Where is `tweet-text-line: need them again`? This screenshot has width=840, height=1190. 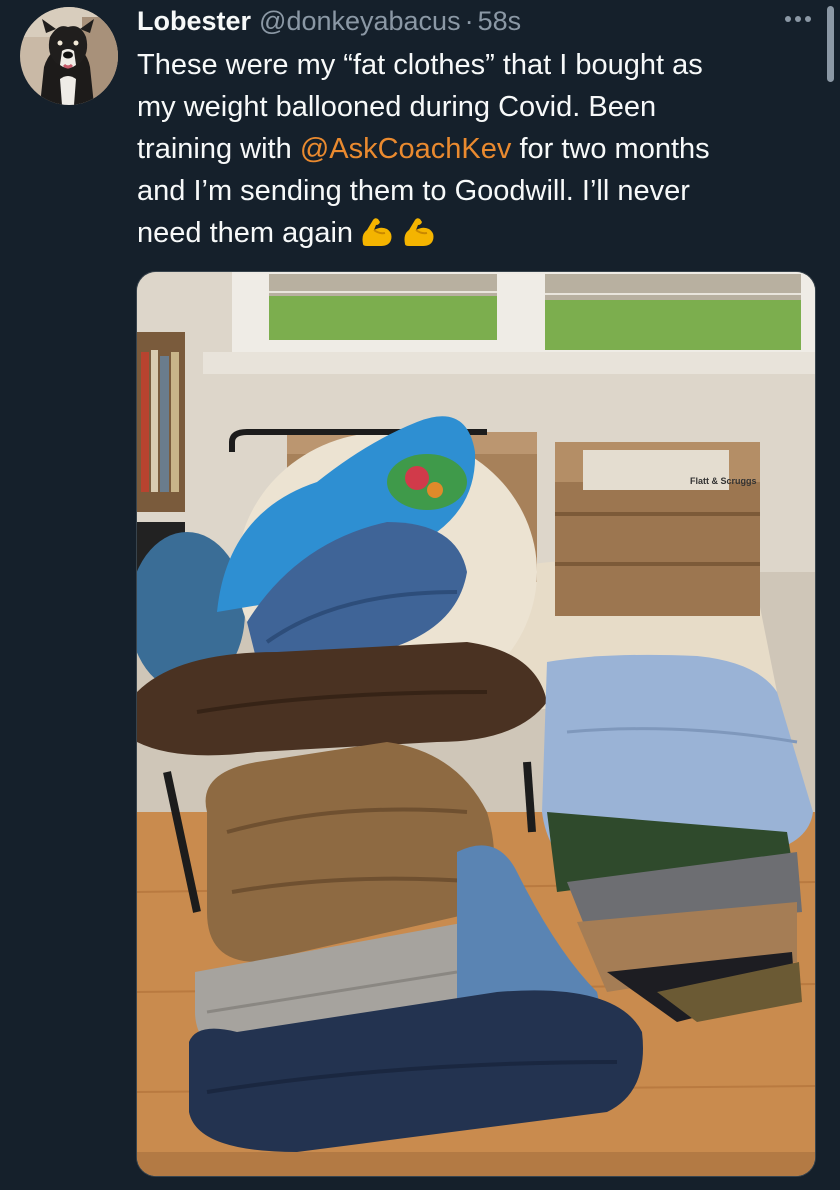 tweet-text-line: need them again is located at coordinates (472, 236).